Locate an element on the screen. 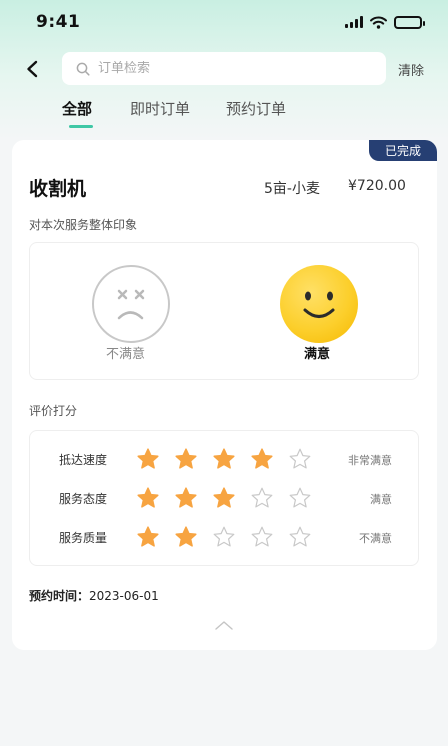 Image resolution: width=448 pixels, height=746 pixels. appointment-value: 2023-06-01 is located at coordinates (124, 596).